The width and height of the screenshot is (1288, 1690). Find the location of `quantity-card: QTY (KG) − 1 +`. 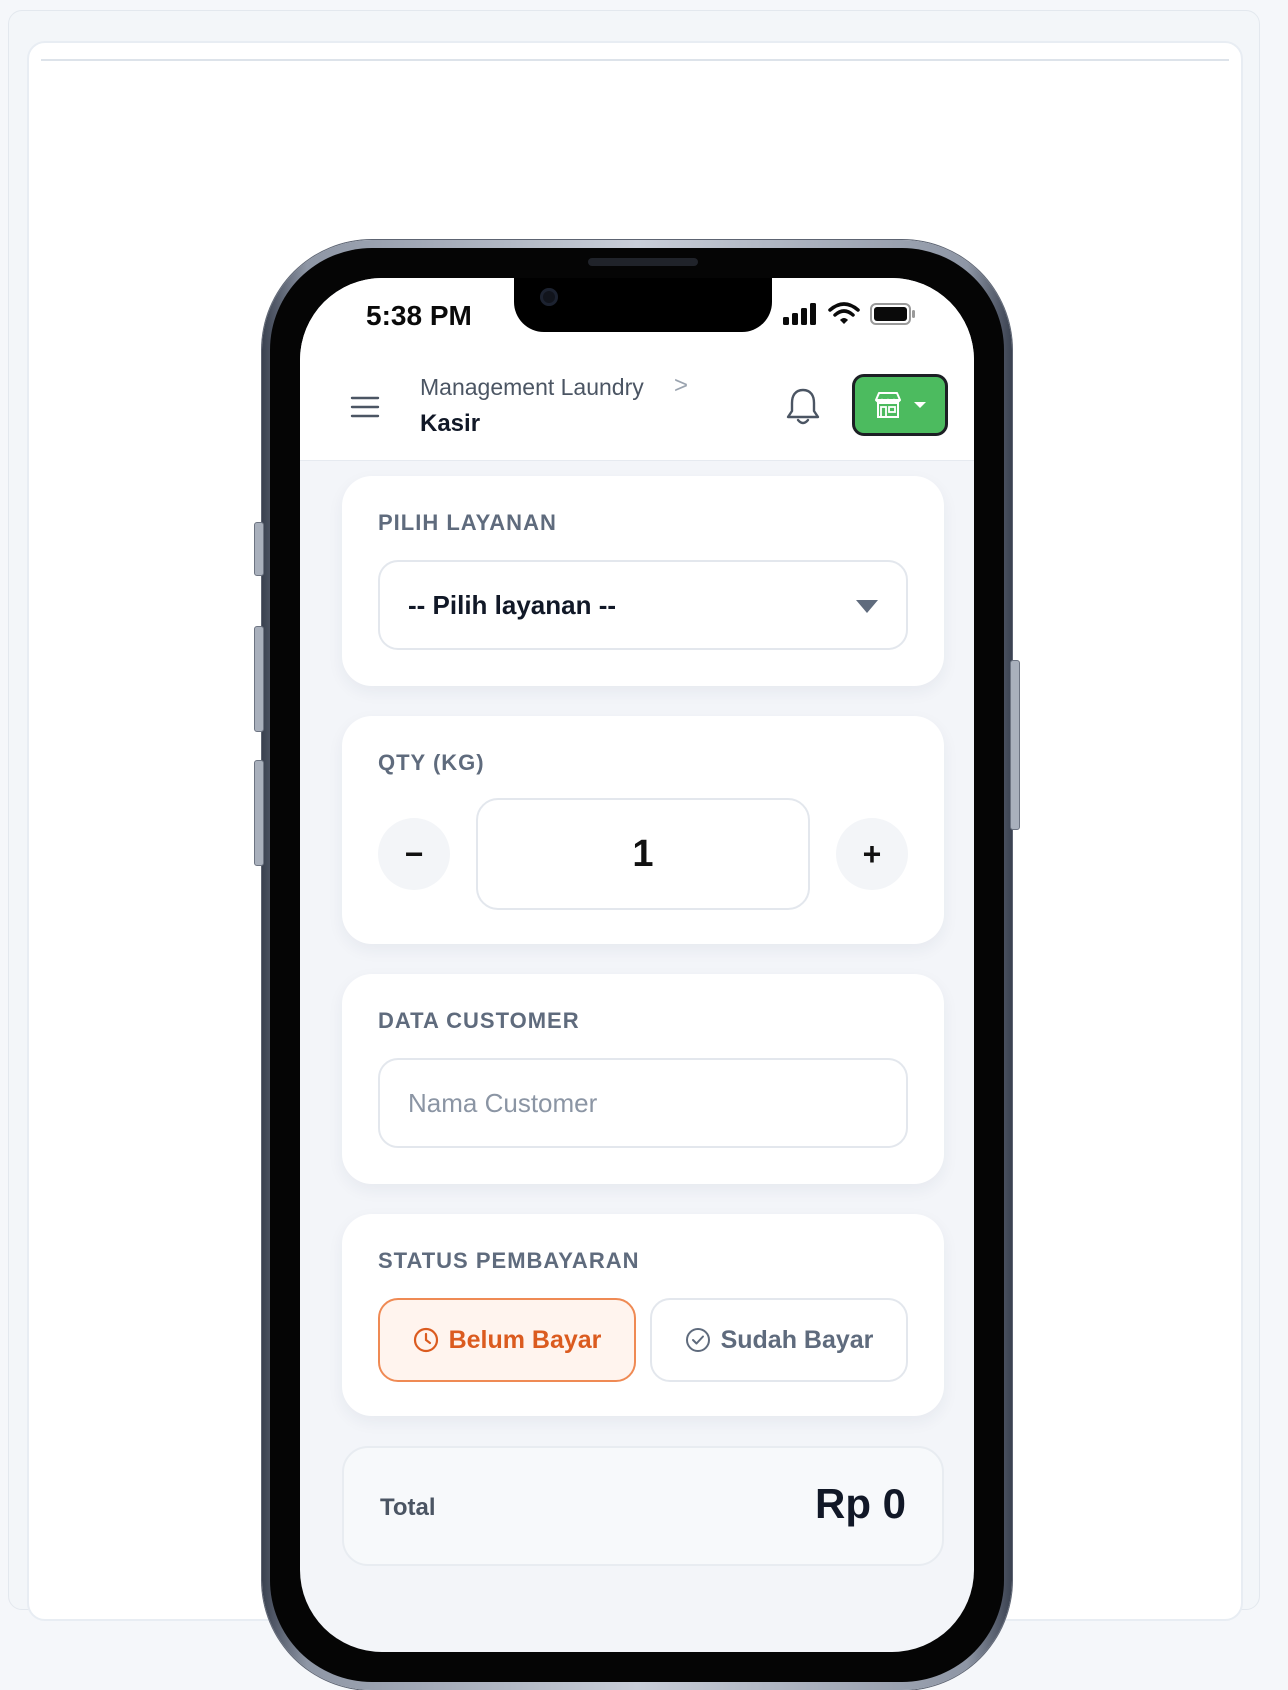

quantity-card: QTY (KG) − 1 + is located at coordinates (643, 830).